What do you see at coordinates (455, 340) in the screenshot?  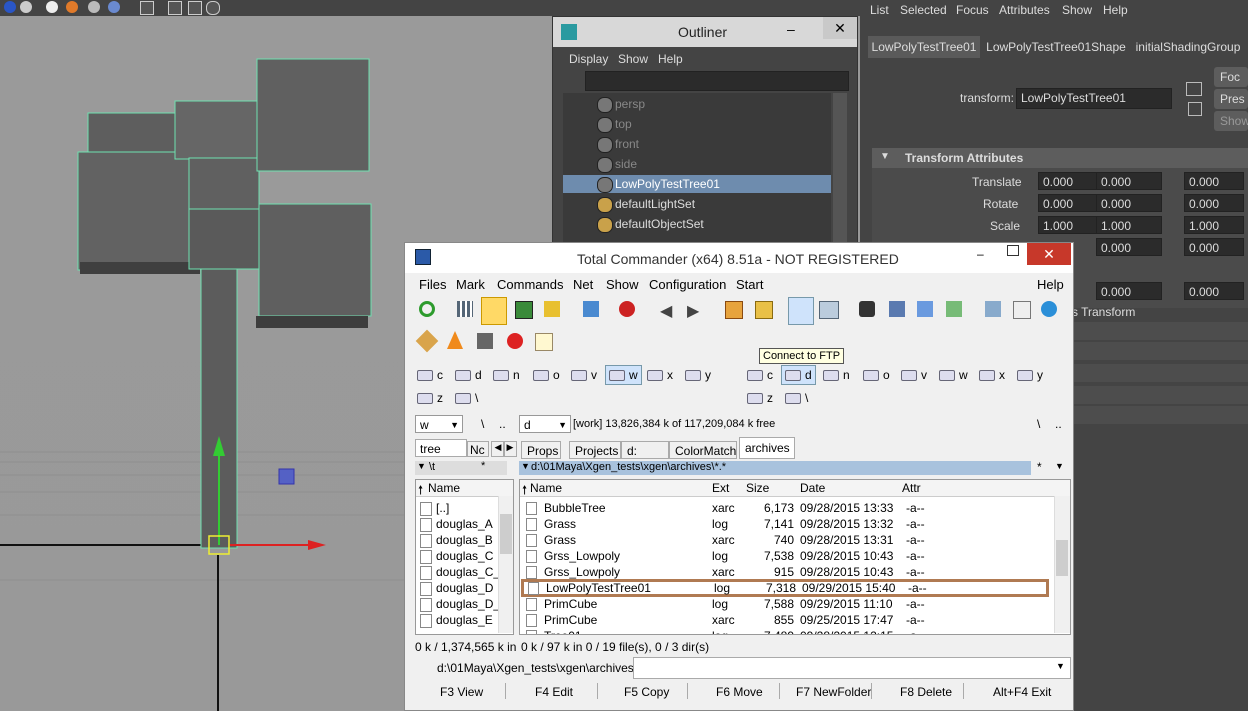 I see `vlc-icon` at bounding box center [455, 340].